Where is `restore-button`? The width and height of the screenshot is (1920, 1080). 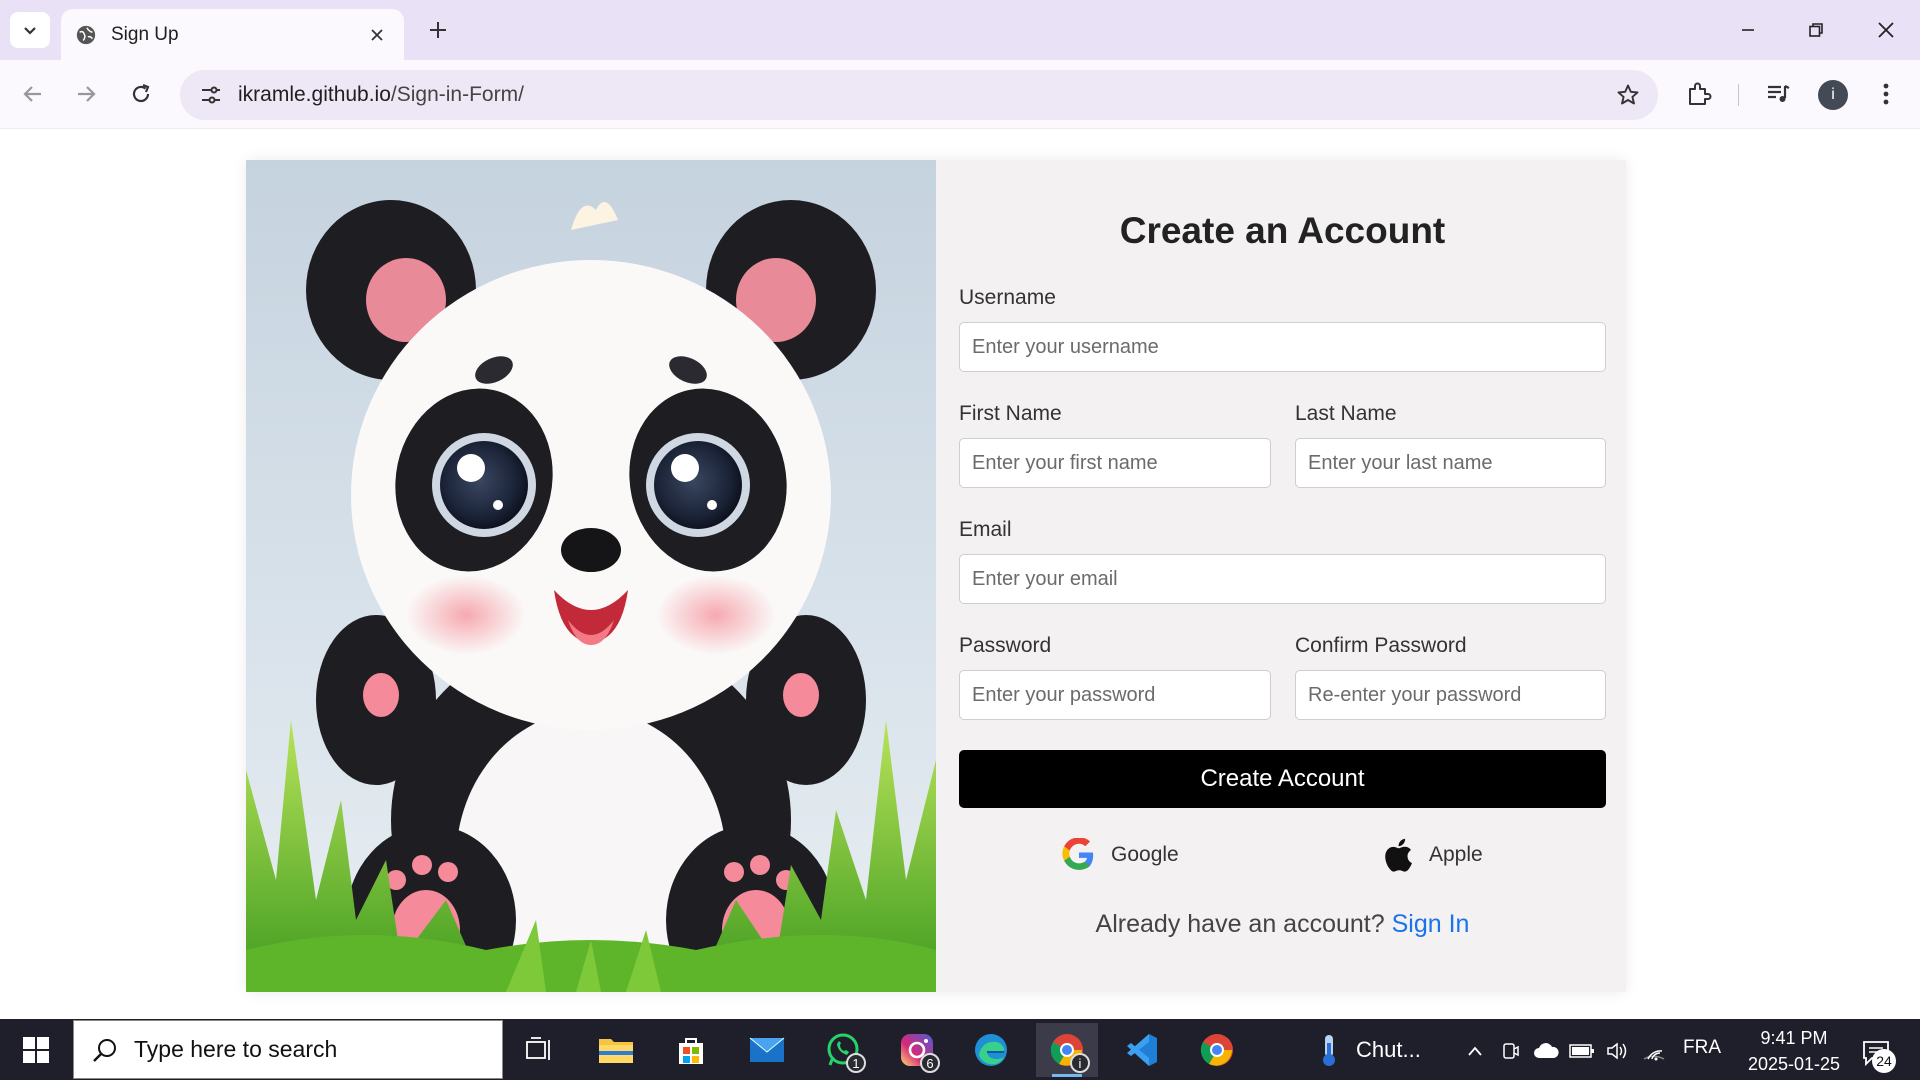
restore-button is located at coordinates (1816, 30).